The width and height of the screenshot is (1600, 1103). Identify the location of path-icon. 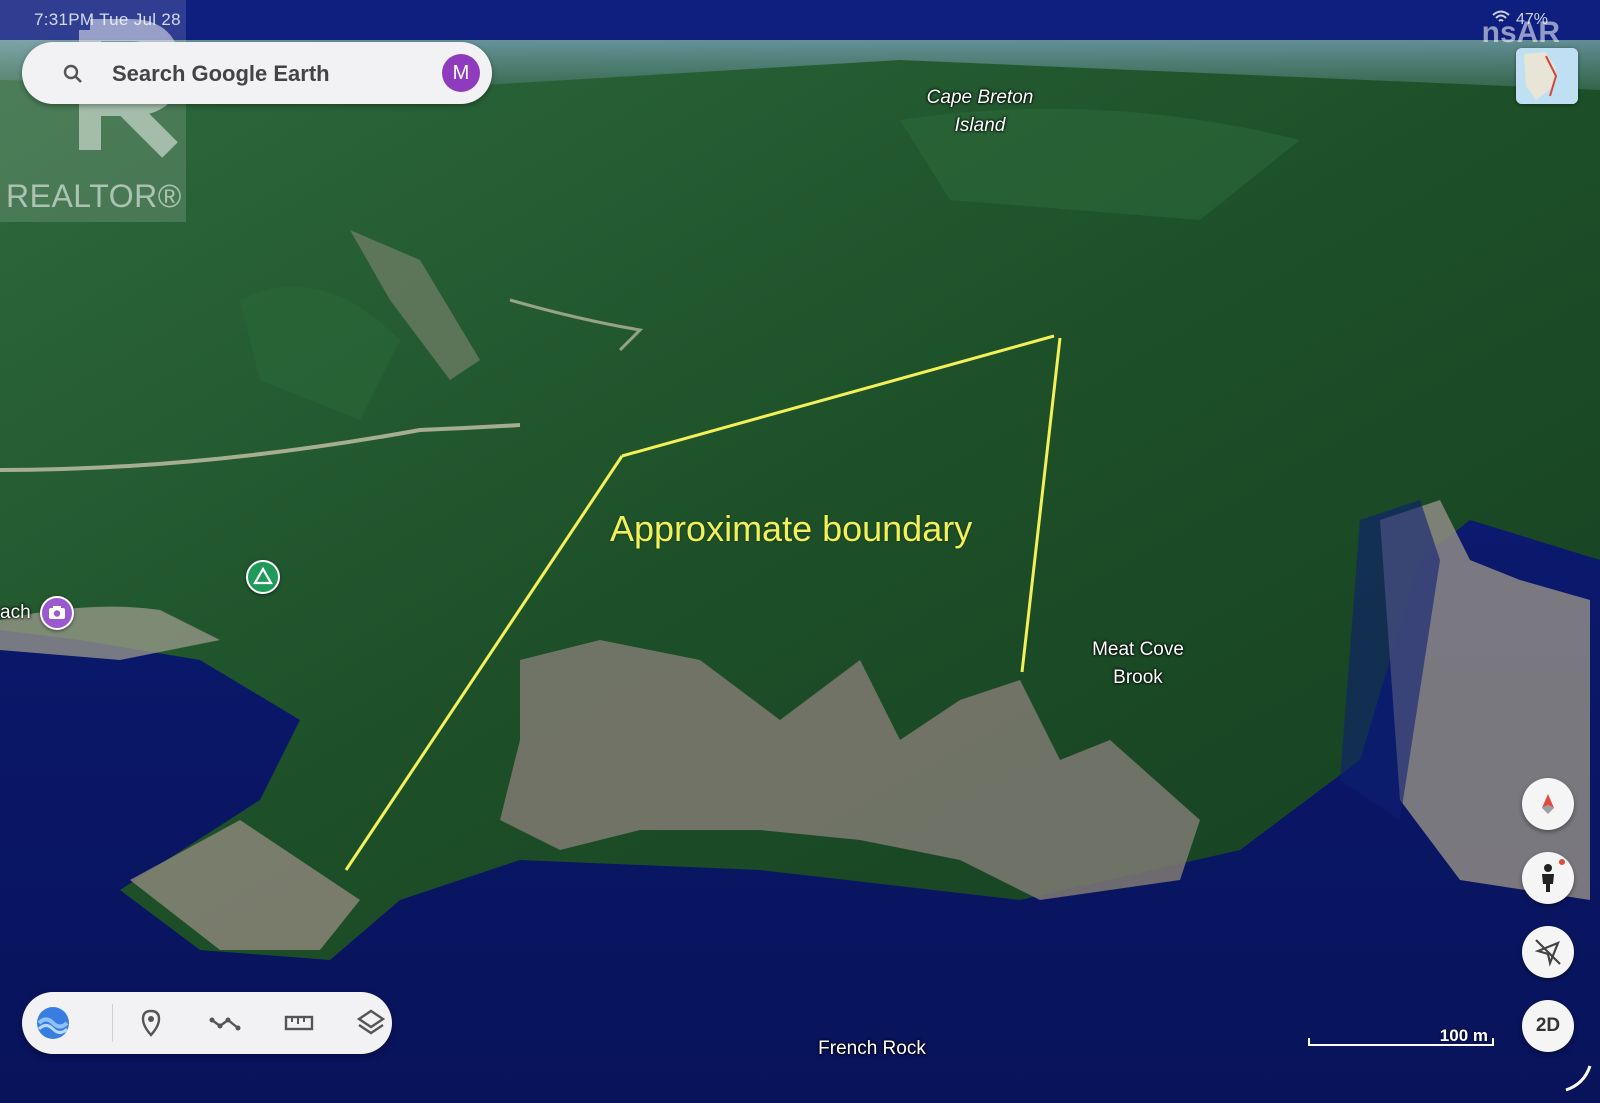
(225, 1023).